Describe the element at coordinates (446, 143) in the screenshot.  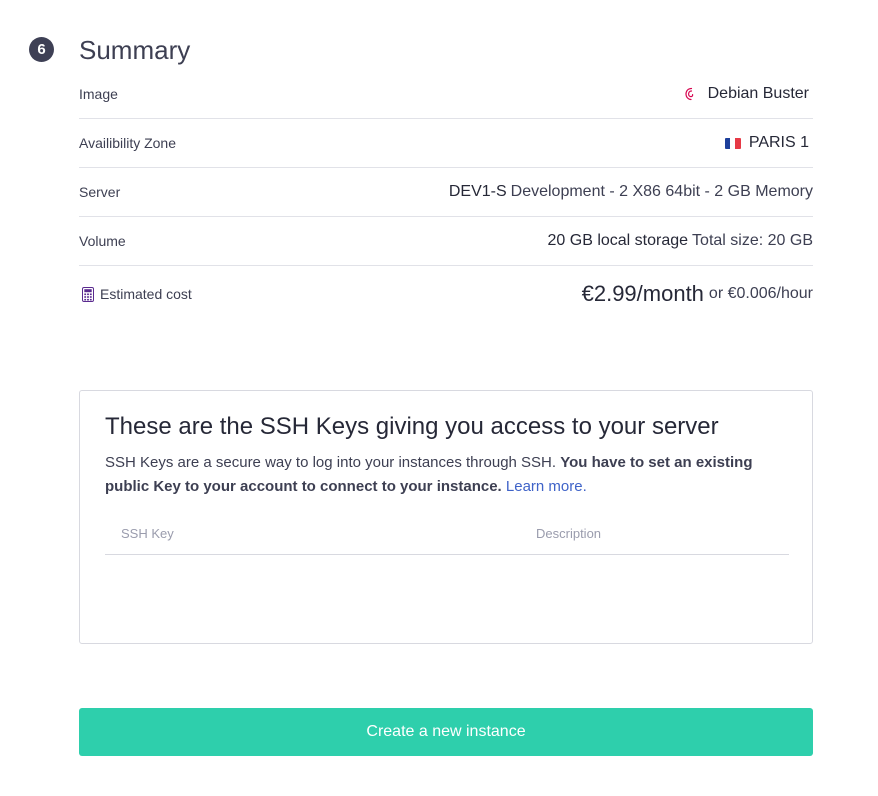
I see `summary-row-zone: Availibility Zone PARIS 1` at that location.